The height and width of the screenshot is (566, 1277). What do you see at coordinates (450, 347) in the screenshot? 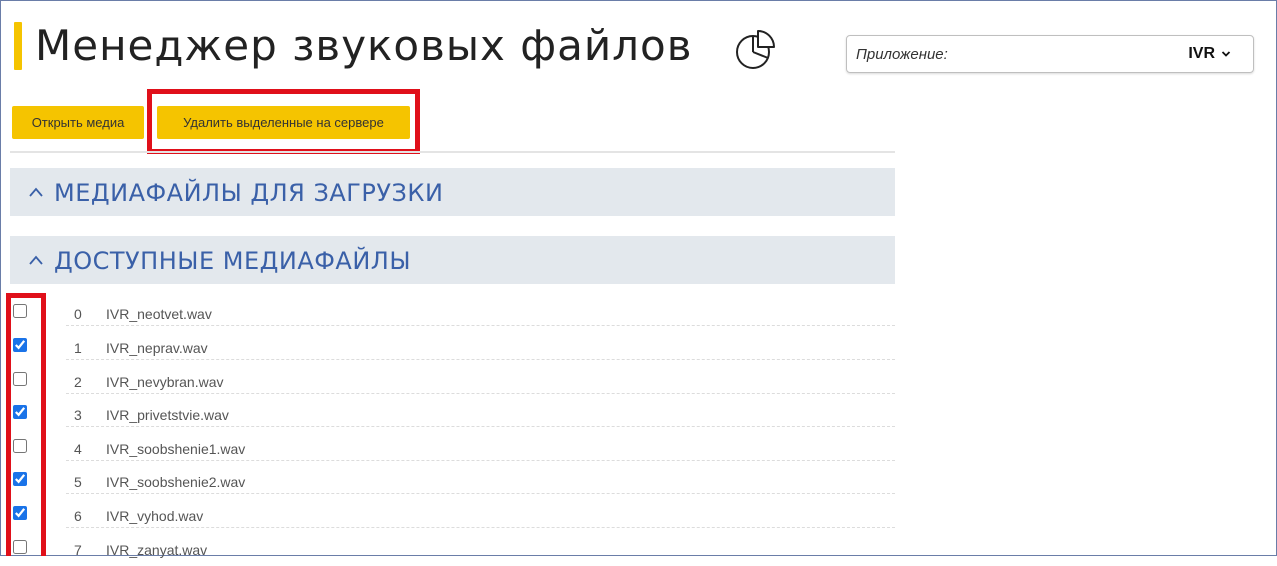
I see `list-item: 1 IVR_neprav.wav` at bounding box center [450, 347].